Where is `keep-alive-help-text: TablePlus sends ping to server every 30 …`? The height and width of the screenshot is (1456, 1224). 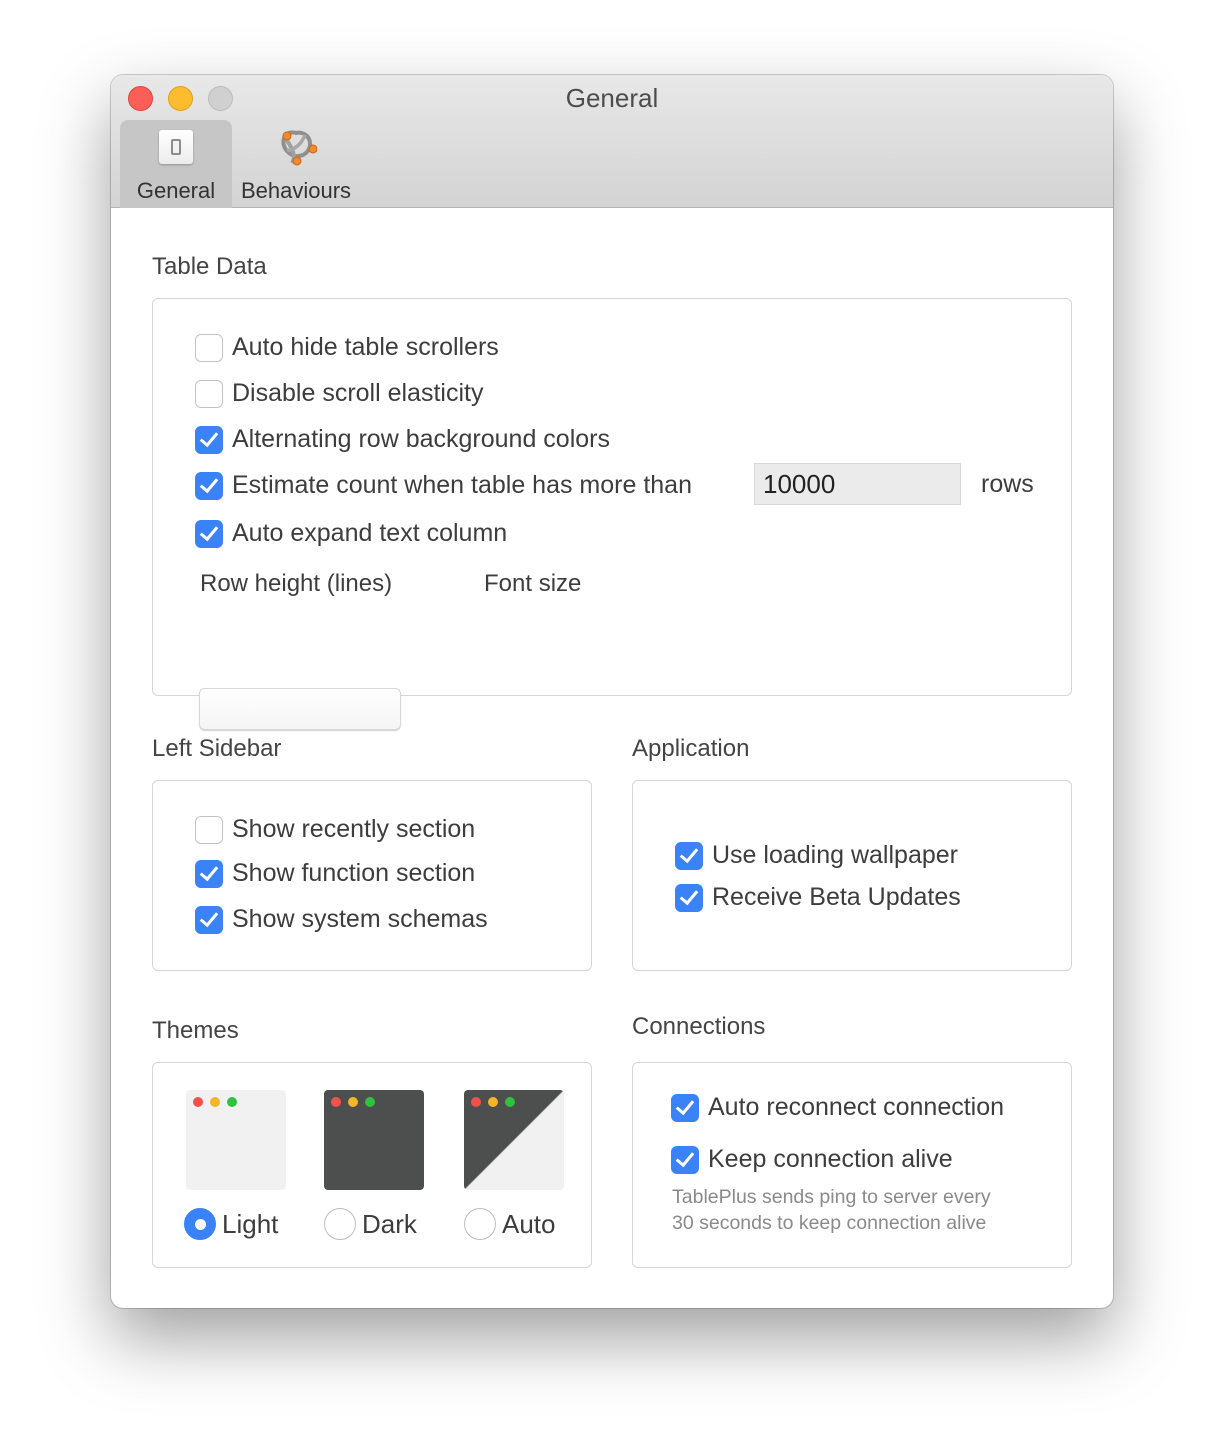
keep-alive-help-text: TablePlus sends ping to server every 30 … is located at coordinates (831, 1210).